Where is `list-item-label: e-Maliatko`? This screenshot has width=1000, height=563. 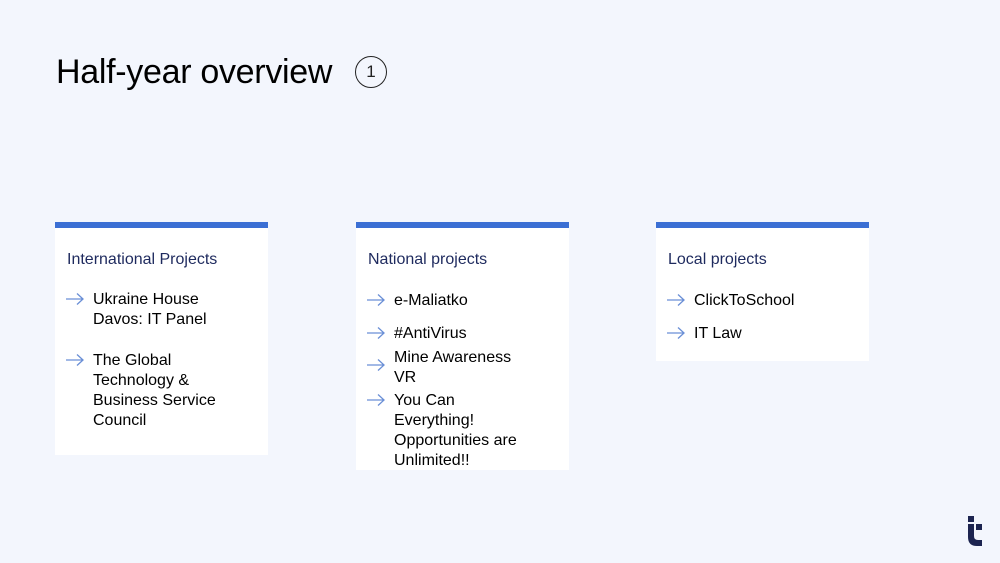
list-item-label: e-Maliatko is located at coordinates (431, 300).